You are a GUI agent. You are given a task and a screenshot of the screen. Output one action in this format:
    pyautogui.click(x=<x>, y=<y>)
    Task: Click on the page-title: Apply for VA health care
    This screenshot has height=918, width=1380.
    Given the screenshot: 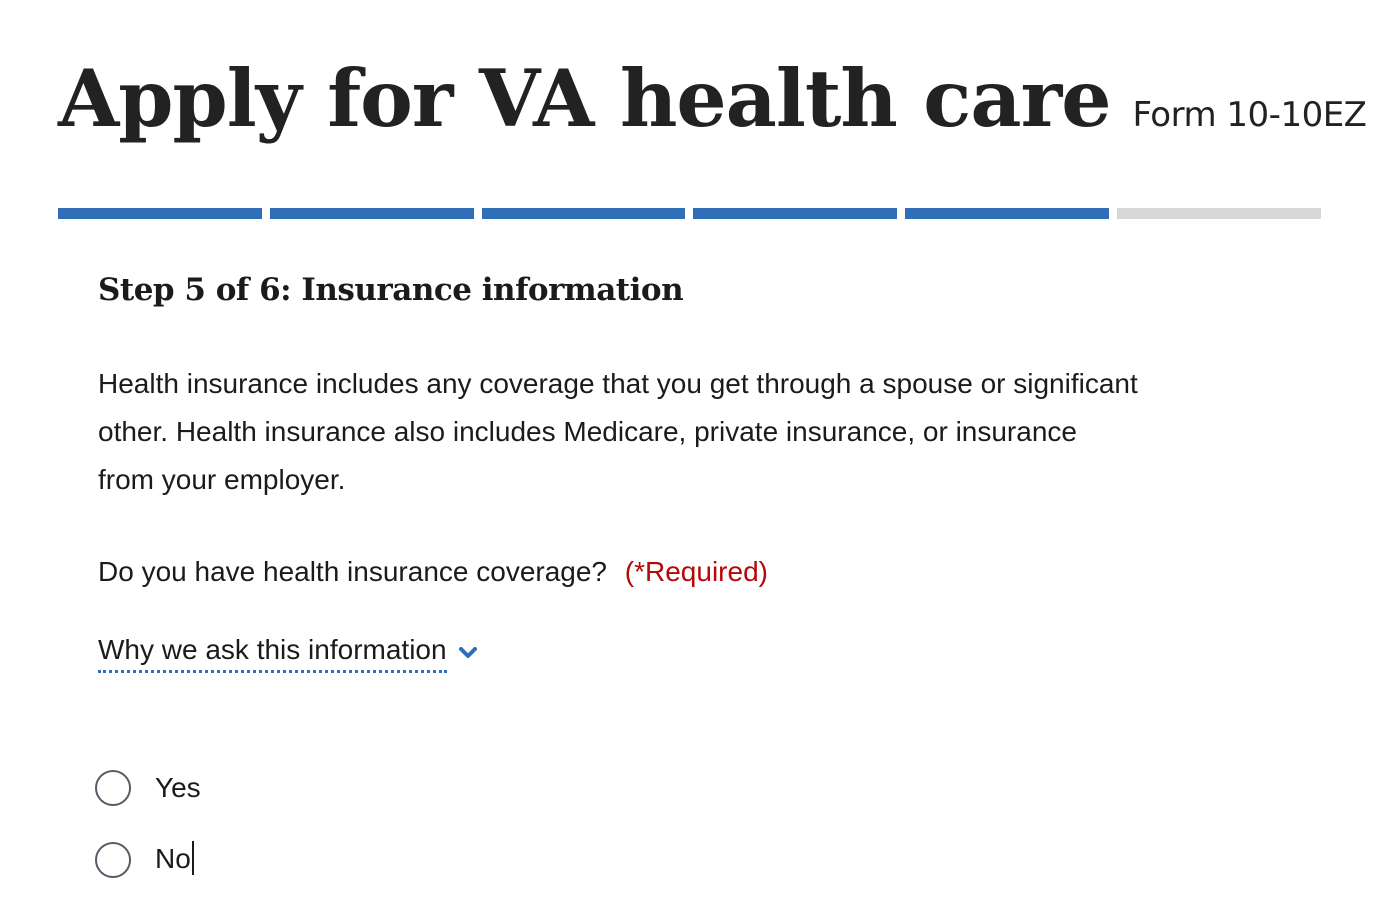 What is the action you would take?
    pyautogui.click(x=584, y=98)
    